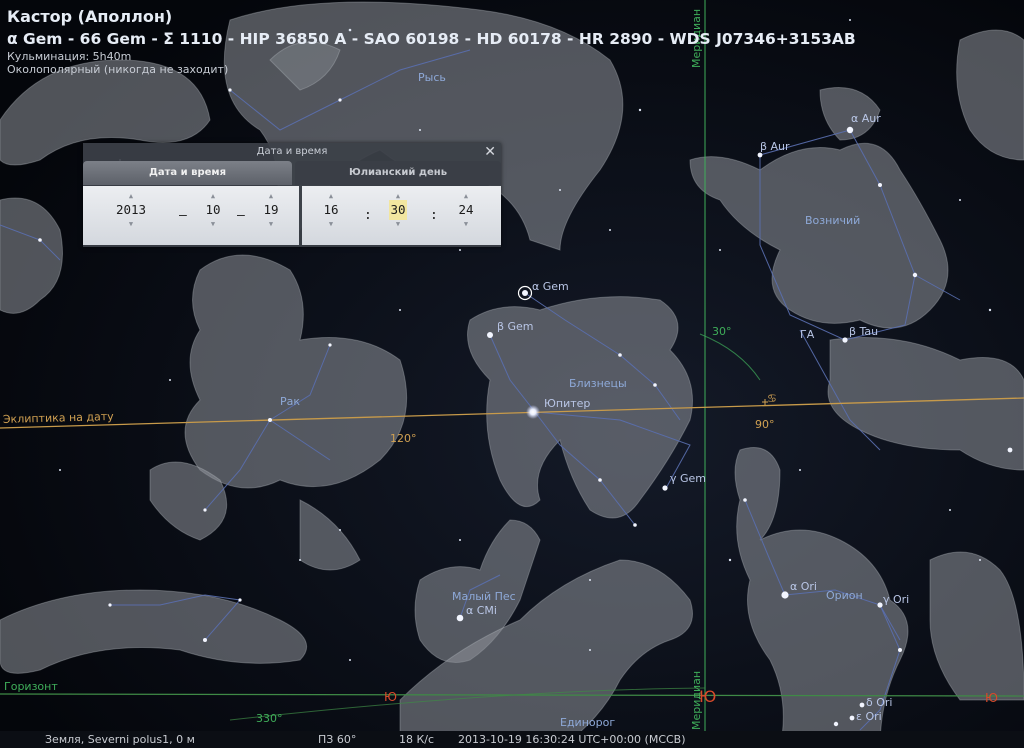  Describe the element at coordinates (417, 739) in the screenshot. I see `status-fps: 18 К/с` at that location.